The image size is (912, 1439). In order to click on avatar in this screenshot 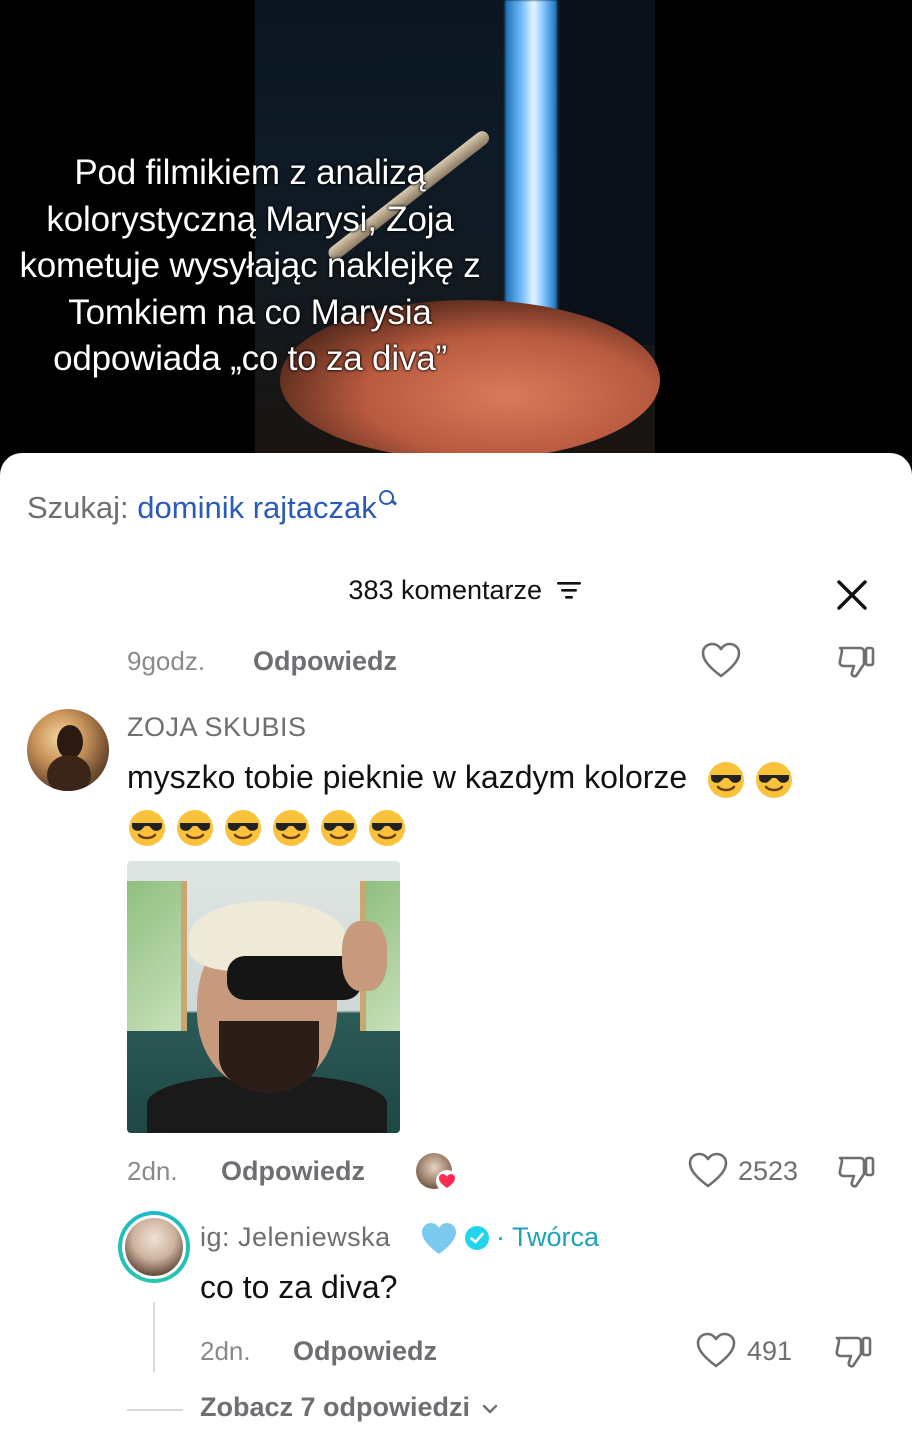, I will do `click(68, 750)`.